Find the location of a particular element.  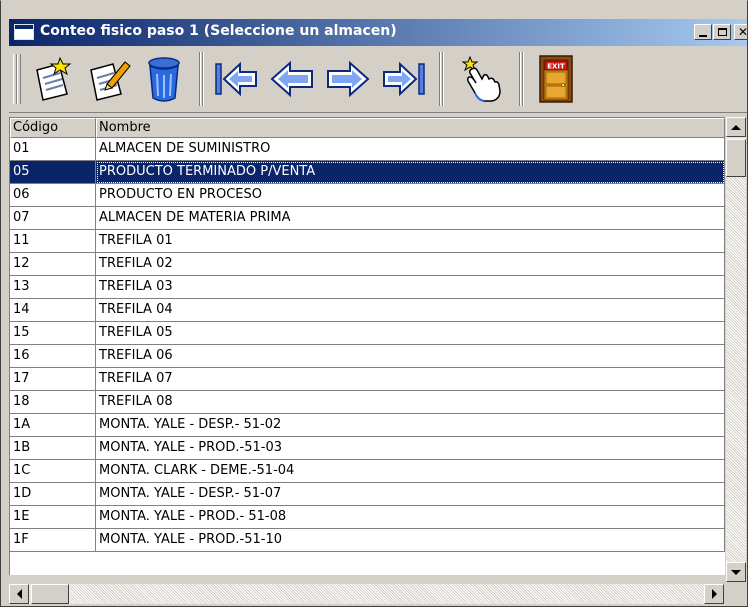

cell-codigo: 1B is located at coordinates (53, 448).